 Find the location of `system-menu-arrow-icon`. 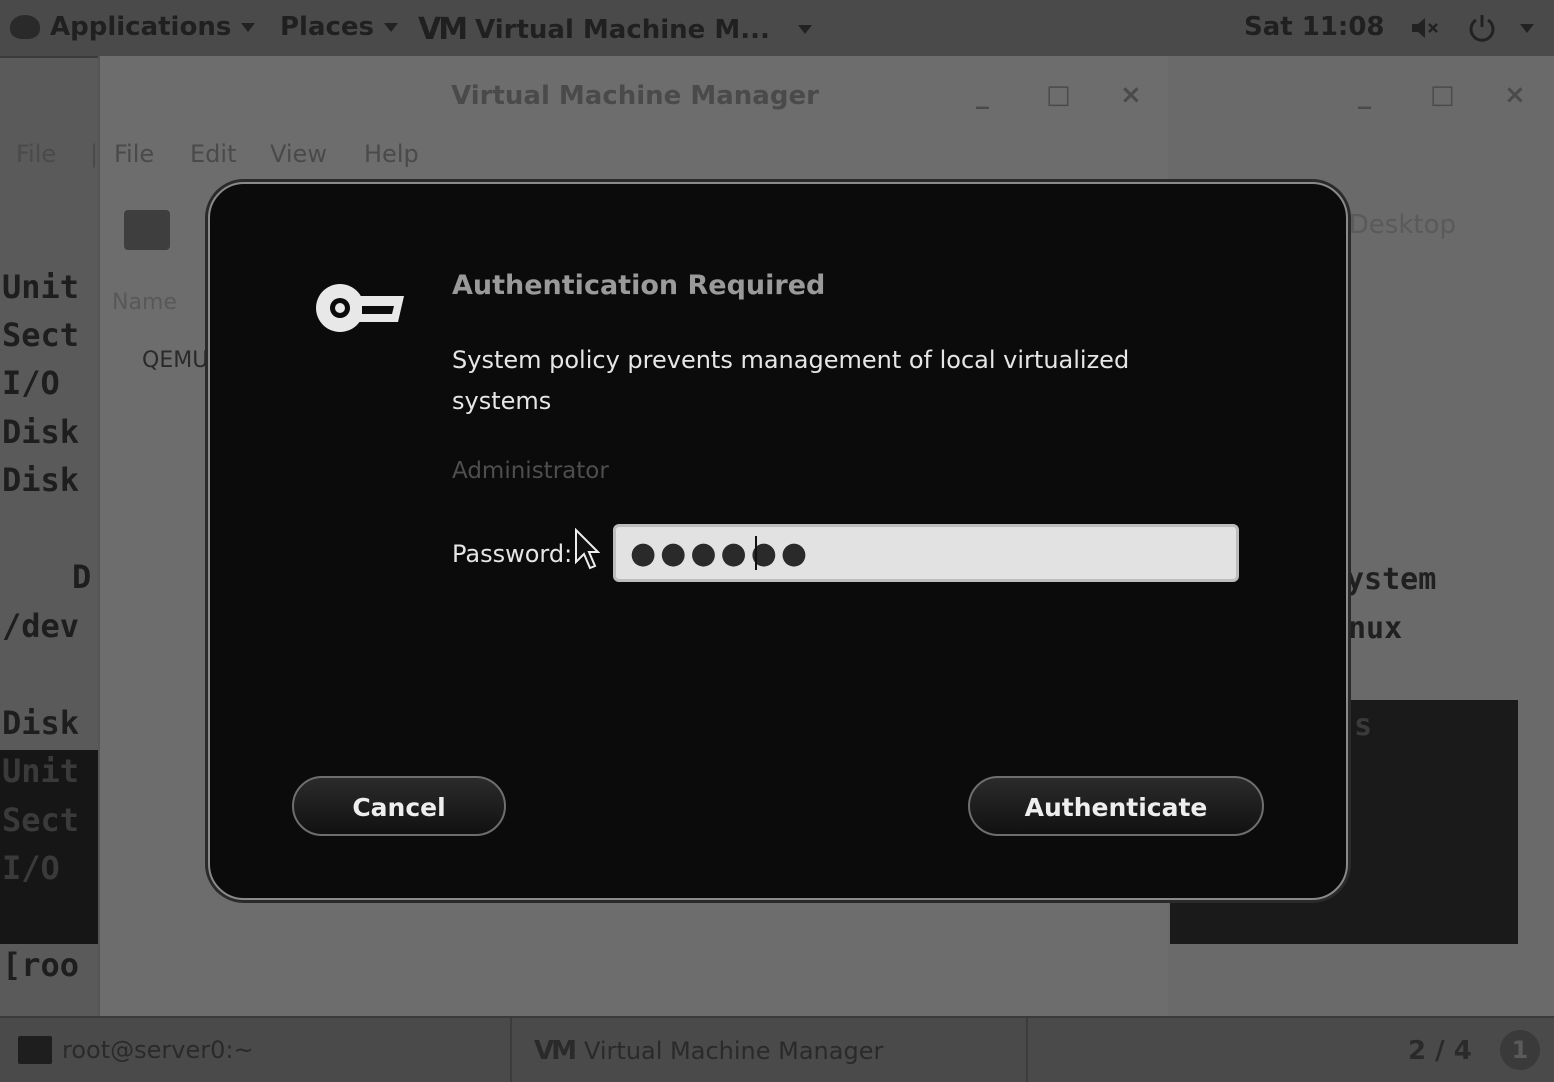

system-menu-arrow-icon is located at coordinates (1527, 28).